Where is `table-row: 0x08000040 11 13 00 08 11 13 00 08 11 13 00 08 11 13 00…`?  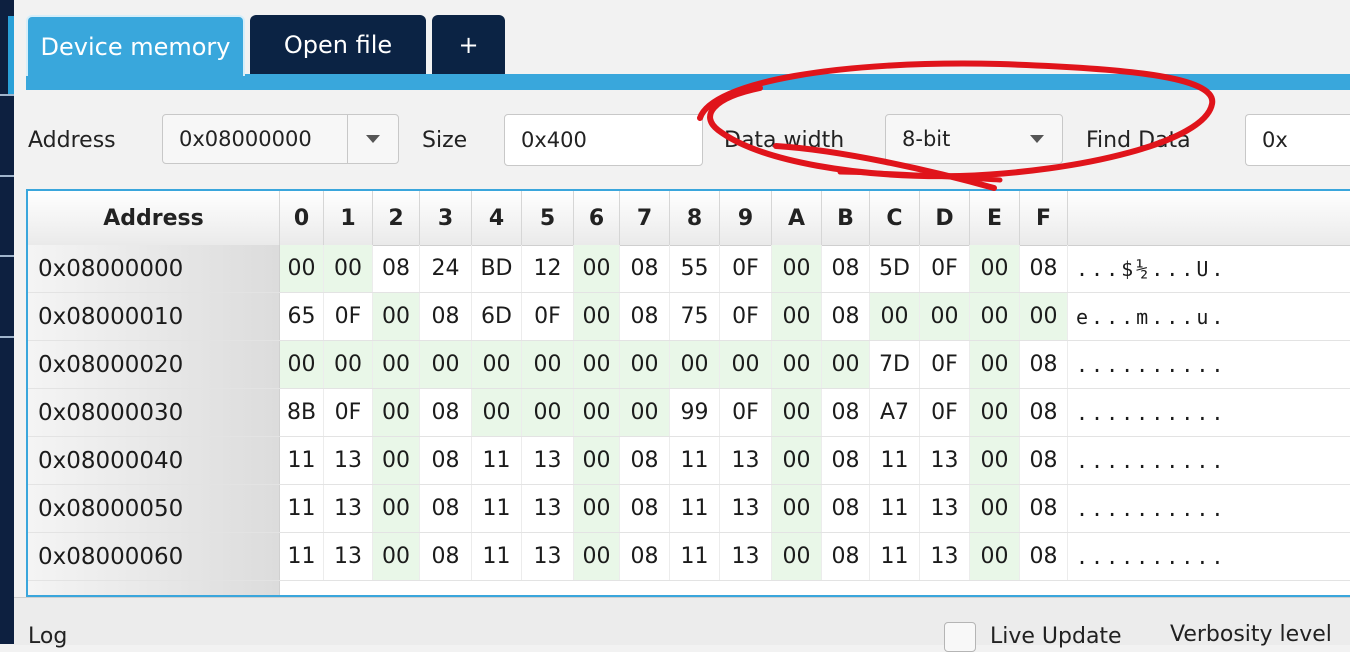 table-row: 0x08000040 11 13 00 08 11 13 00 08 11 13 00 08 11 13 00… is located at coordinates (689, 461).